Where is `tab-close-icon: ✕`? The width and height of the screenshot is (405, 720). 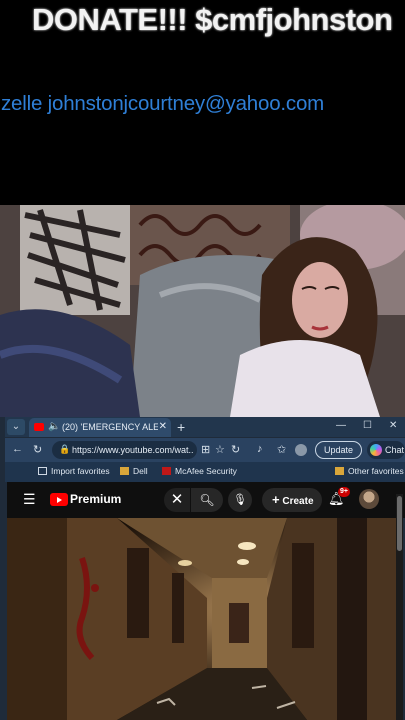 tab-close-icon: ✕ is located at coordinates (163, 426).